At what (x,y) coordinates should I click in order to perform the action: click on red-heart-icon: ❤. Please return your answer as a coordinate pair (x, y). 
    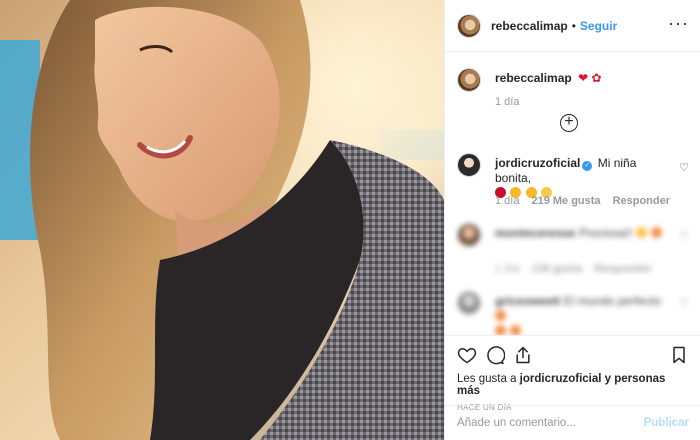
    Looking at the image, I should click on (583, 78).